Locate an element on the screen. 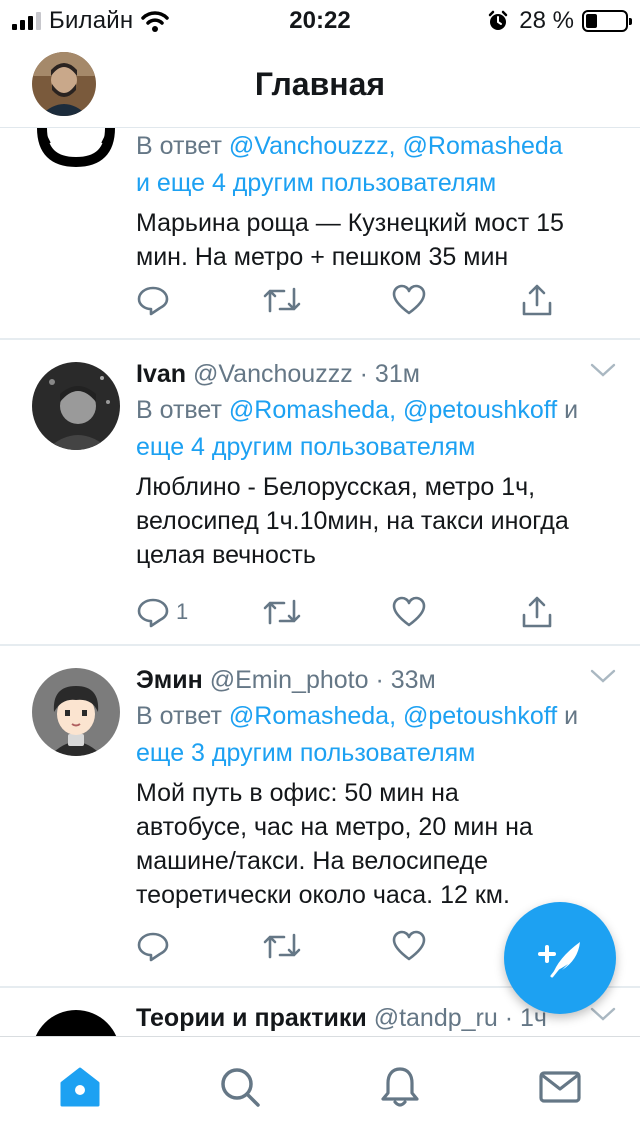 The image size is (640, 1136). tweet-text-line: Люблино - Белорусская, метро 1ч, is located at coordinates (336, 487).